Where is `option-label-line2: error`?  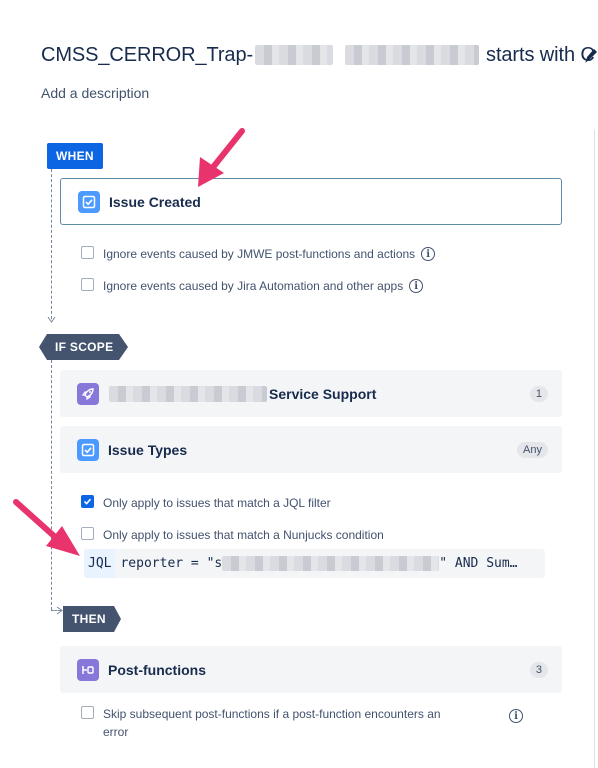 option-label-line2: error is located at coordinates (116, 732).